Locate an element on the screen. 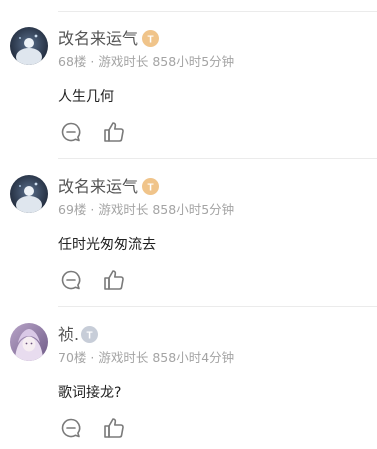 The image size is (377, 449). comment-meta: 69楼 · 游戏时长 858小时5分钟 is located at coordinates (146, 210).